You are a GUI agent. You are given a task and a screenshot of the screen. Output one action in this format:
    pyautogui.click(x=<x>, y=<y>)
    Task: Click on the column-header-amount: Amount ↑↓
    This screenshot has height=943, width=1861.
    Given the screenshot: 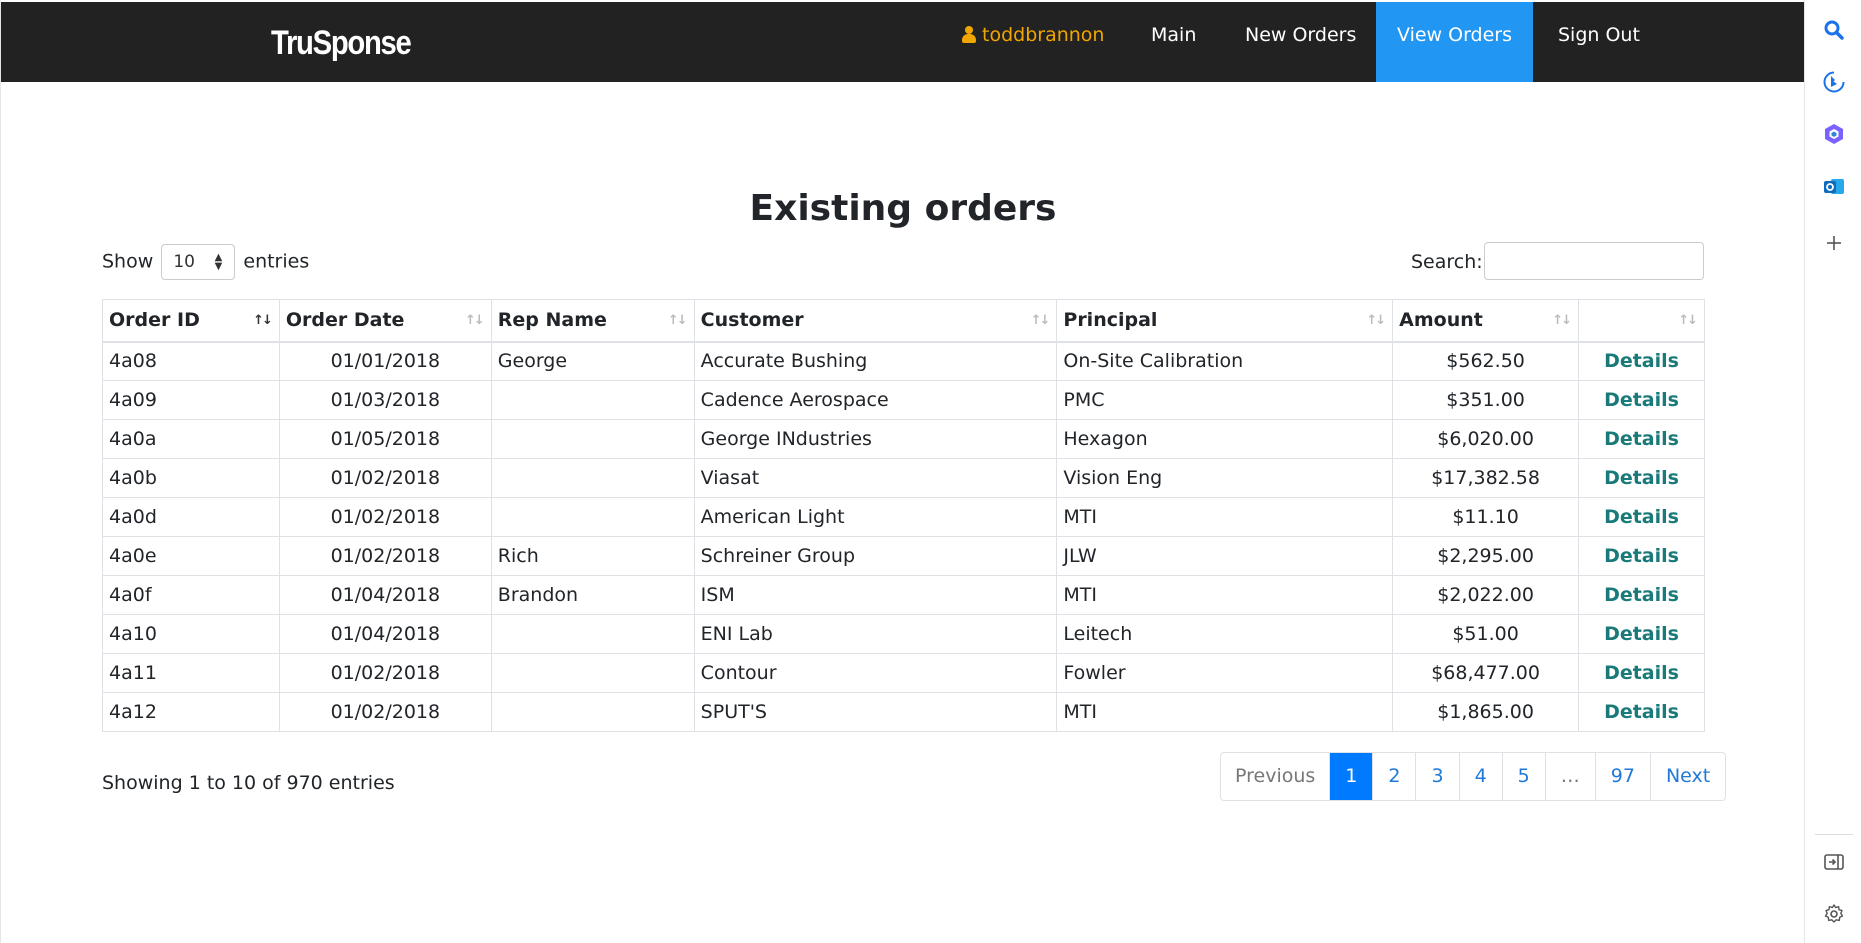 What is the action you would take?
    pyautogui.click(x=1486, y=321)
    